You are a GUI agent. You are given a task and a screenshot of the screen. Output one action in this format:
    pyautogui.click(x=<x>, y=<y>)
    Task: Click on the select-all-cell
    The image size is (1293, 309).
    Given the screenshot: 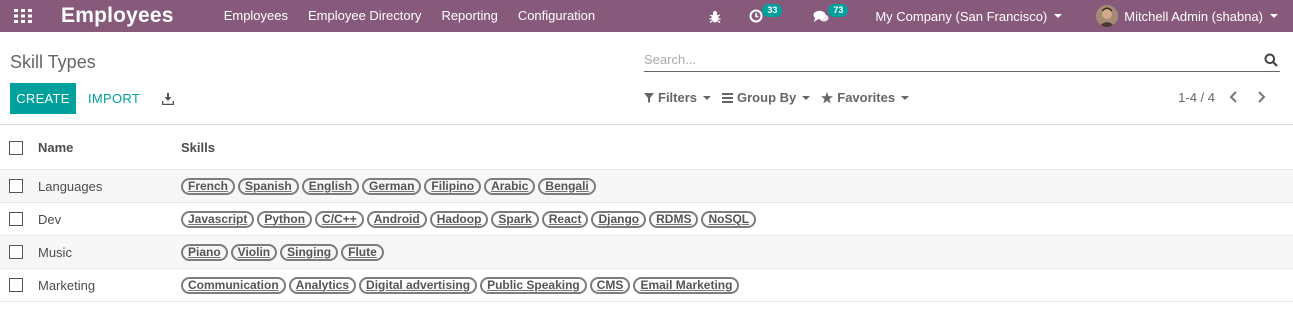 What is the action you would take?
    pyautogui.click(x=19, y=147)
    